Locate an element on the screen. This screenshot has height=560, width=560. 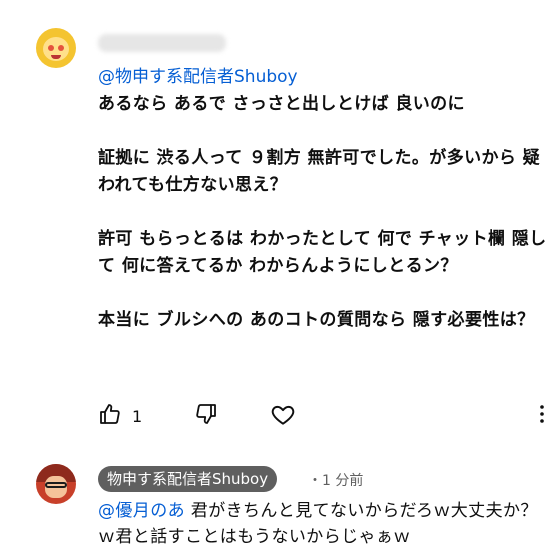
avatar-glasses is located at coordinates (56, 485).